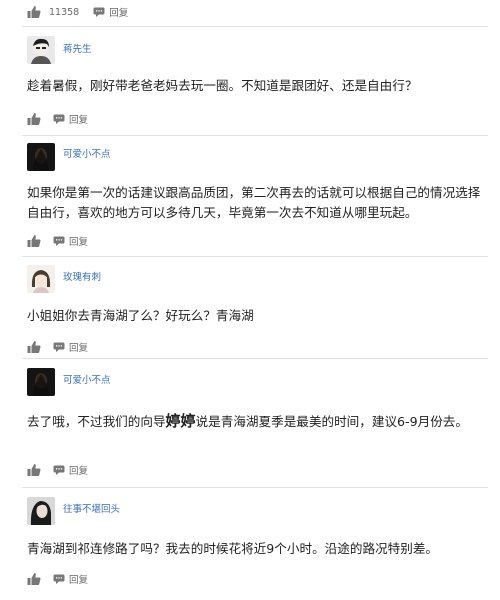 Image resolution: width=500 pixels, height=600 pixels. Describe the element at coordinates (82, 276) in the screenshot. I see `username: 玫瑰有刺` at that location.